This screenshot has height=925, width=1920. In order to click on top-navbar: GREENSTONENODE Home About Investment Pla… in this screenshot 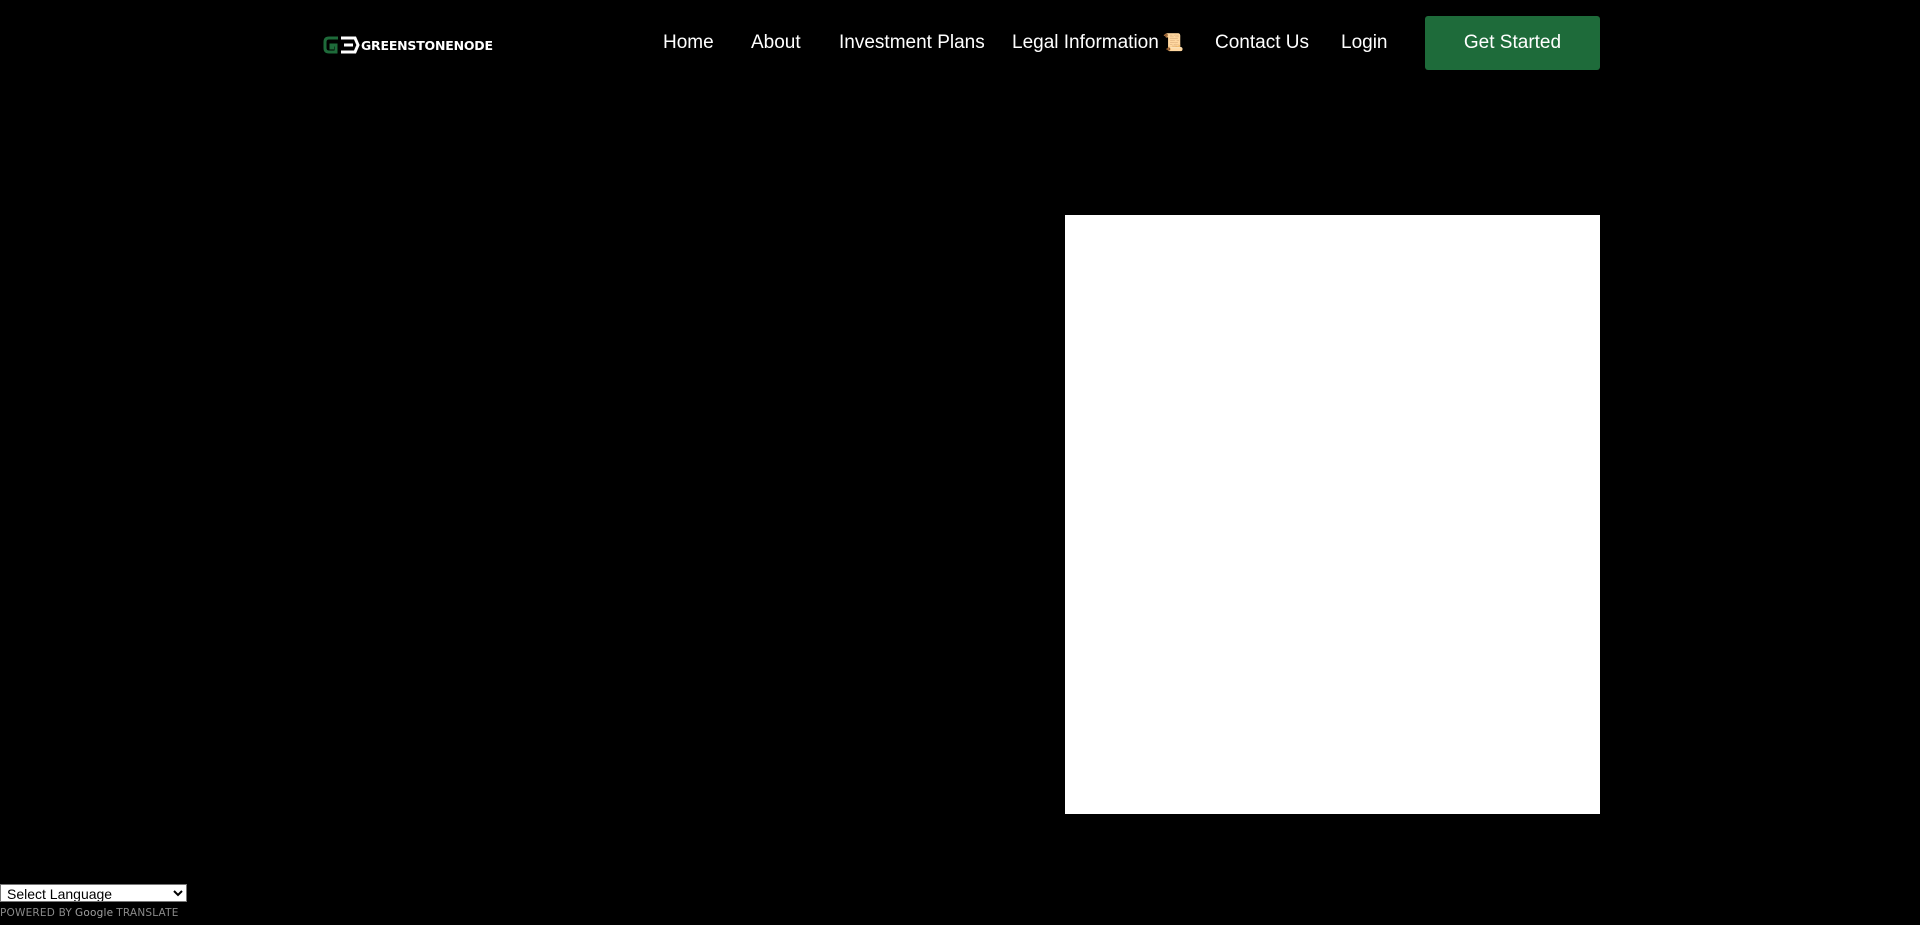, I will do `click(960, 43)`.